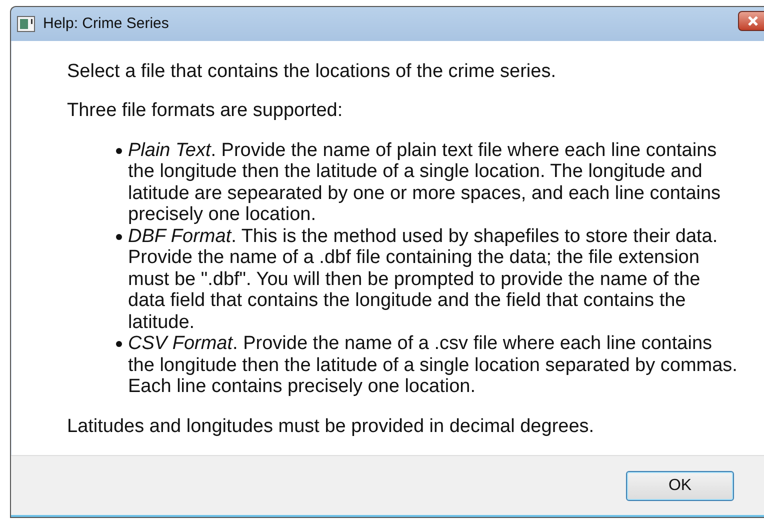 The height and width of the screenshot is (520, 764). Describe the element at coordinates (312, 71) in the screenshot. I see `intro-text: Select a file that contains the locations of the crime series.` at that location.